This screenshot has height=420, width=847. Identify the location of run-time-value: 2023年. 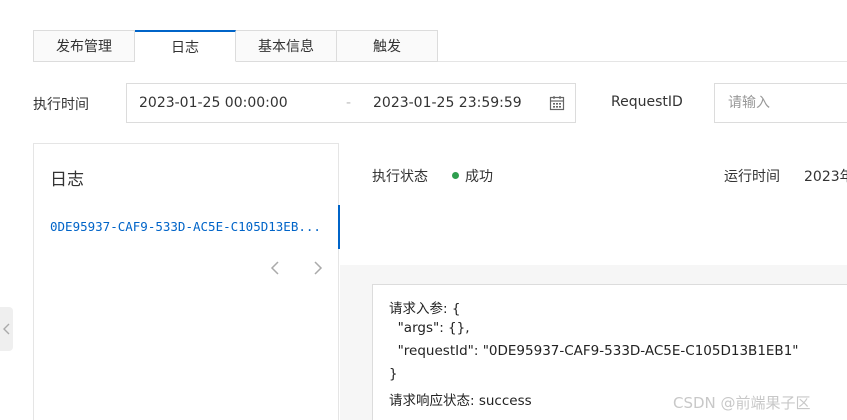
(825, 177).